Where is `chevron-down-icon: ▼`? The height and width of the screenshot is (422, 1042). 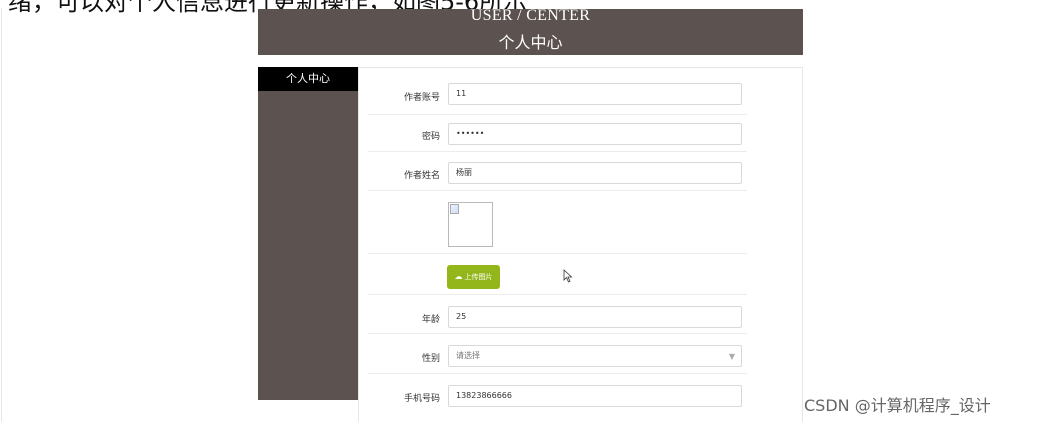 chevron-down-icon: ▼ is located at coordinates (731, 356).